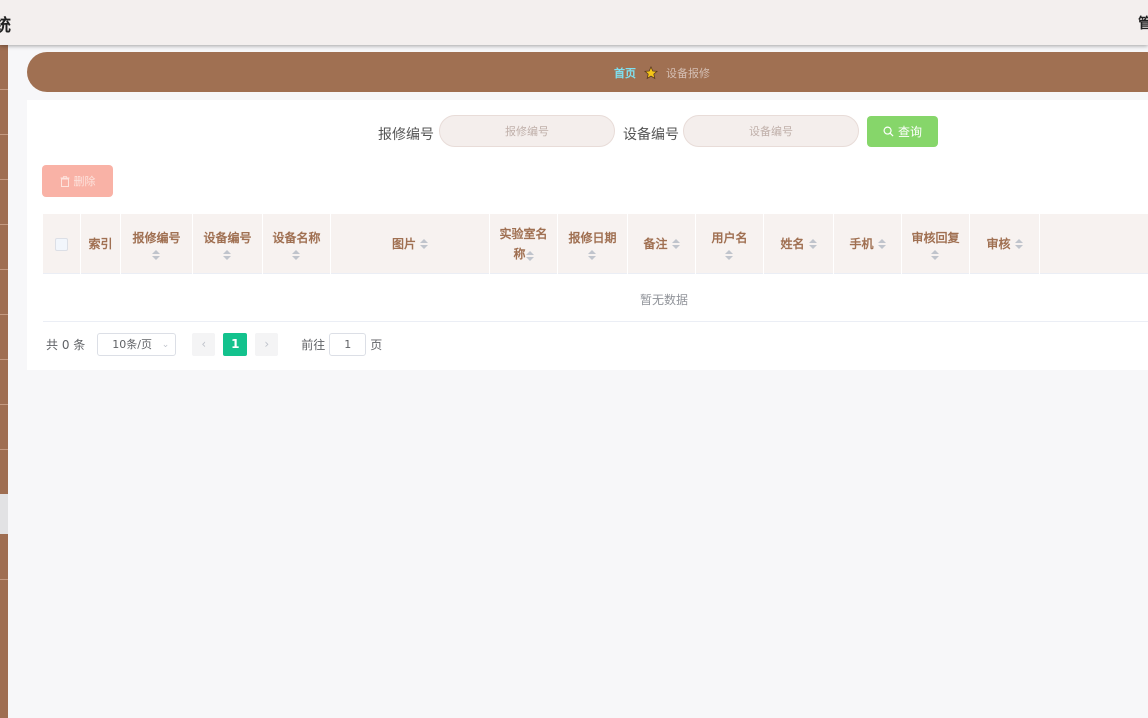  I want to click on column-header-label: 报修编号, so click(156, 238).